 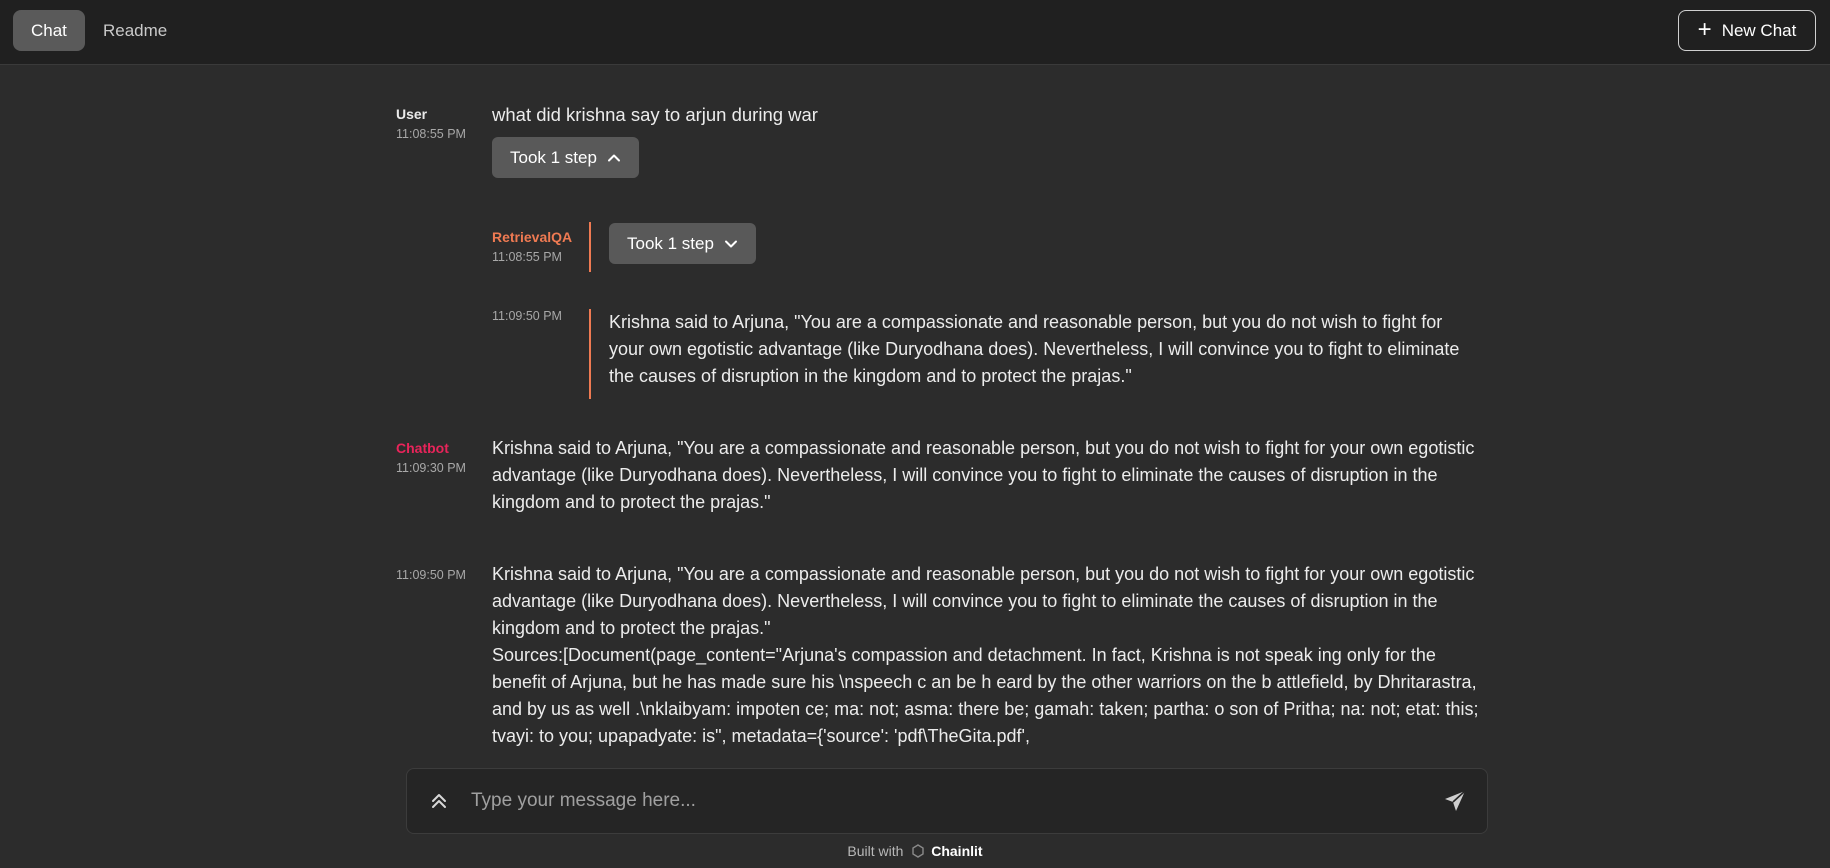 I want to click on retrieval-steps-toggle: Took 1 step, so click(x=682, y=243).